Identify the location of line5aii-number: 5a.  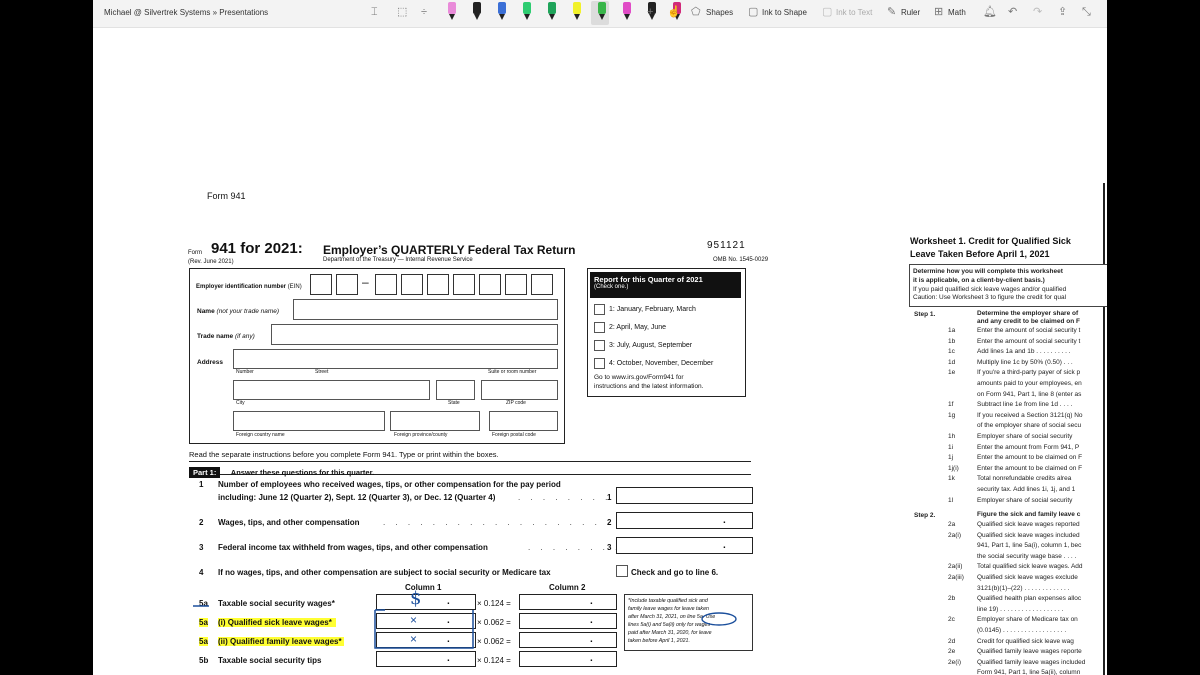
(203, 641).